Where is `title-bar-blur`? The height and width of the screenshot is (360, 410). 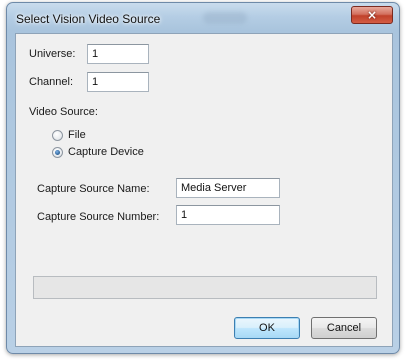
title-bar-blur is located at coordinates (225, 18).